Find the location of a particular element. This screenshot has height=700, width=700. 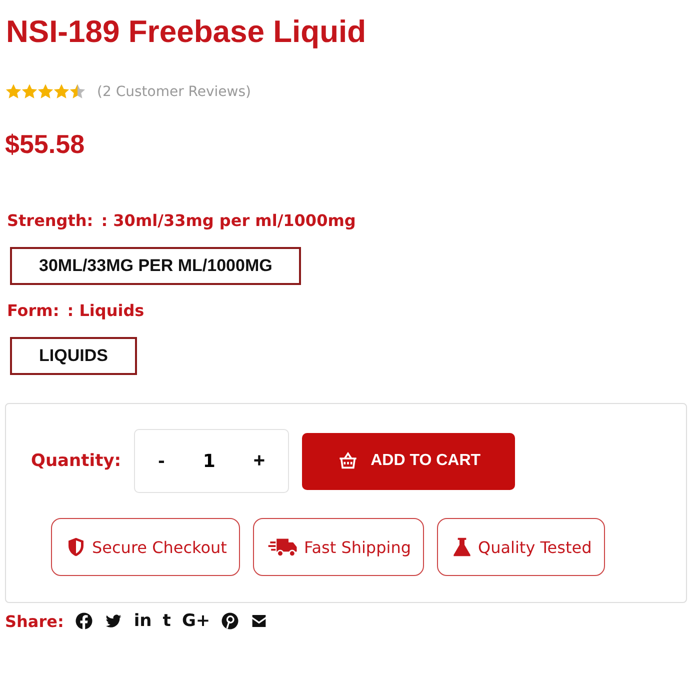

attribute-label: Strength: is located at coordinates (50, 220).